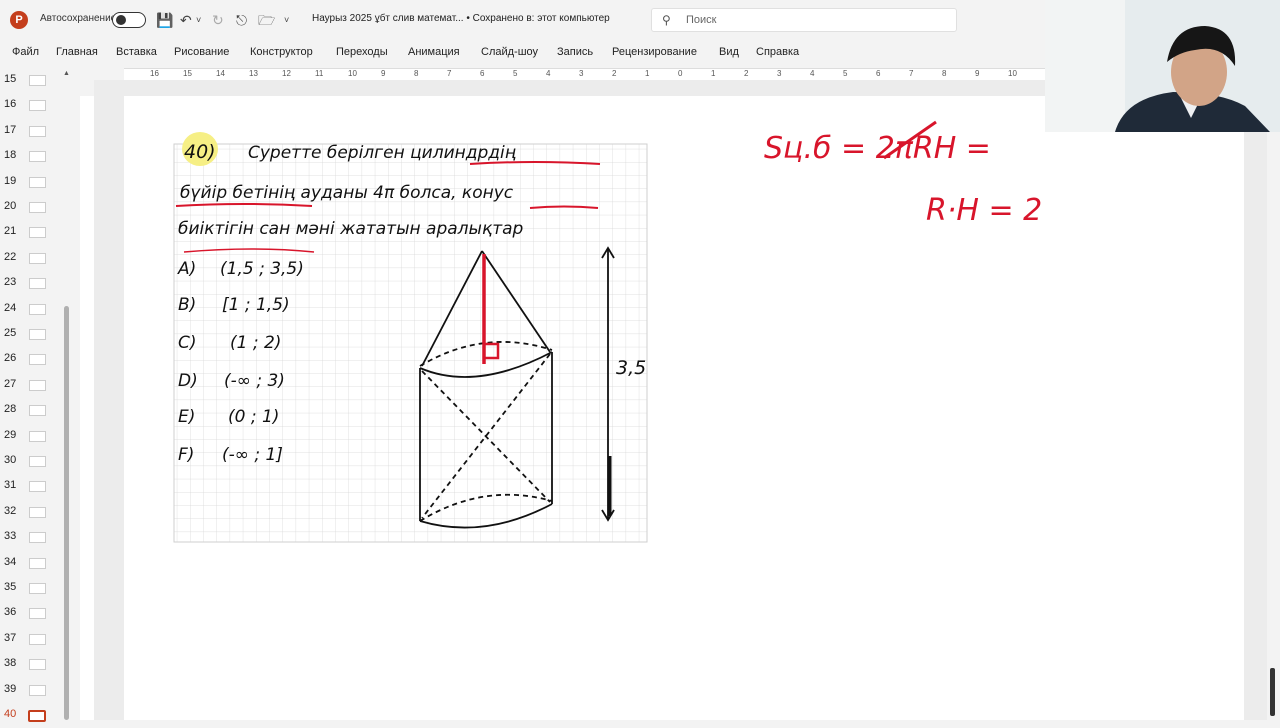 The height and width of the screenshot is (728, 1280). What do you see at coordinates (30, 386) in the screenshot?
I see `slide-thumbnail: 27` at bounding box center [30, 386].